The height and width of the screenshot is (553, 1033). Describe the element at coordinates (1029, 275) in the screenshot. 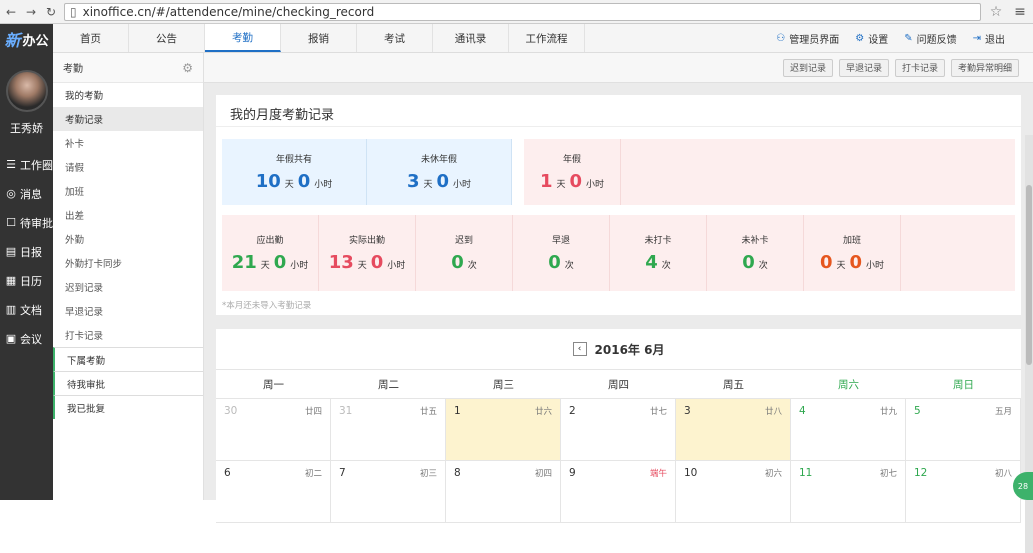

I see `scrollbar-thumb` at that location.